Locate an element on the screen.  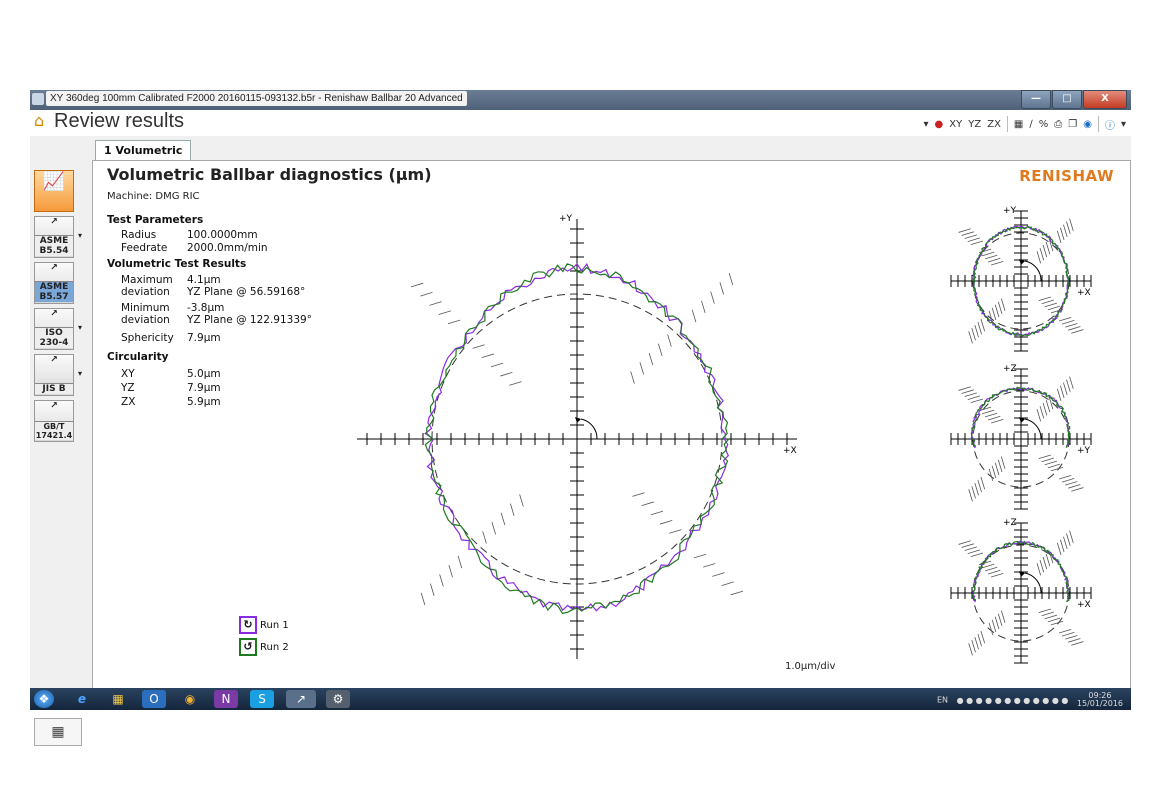
legend-label: Run 2 is located at coordinates (274, 647).